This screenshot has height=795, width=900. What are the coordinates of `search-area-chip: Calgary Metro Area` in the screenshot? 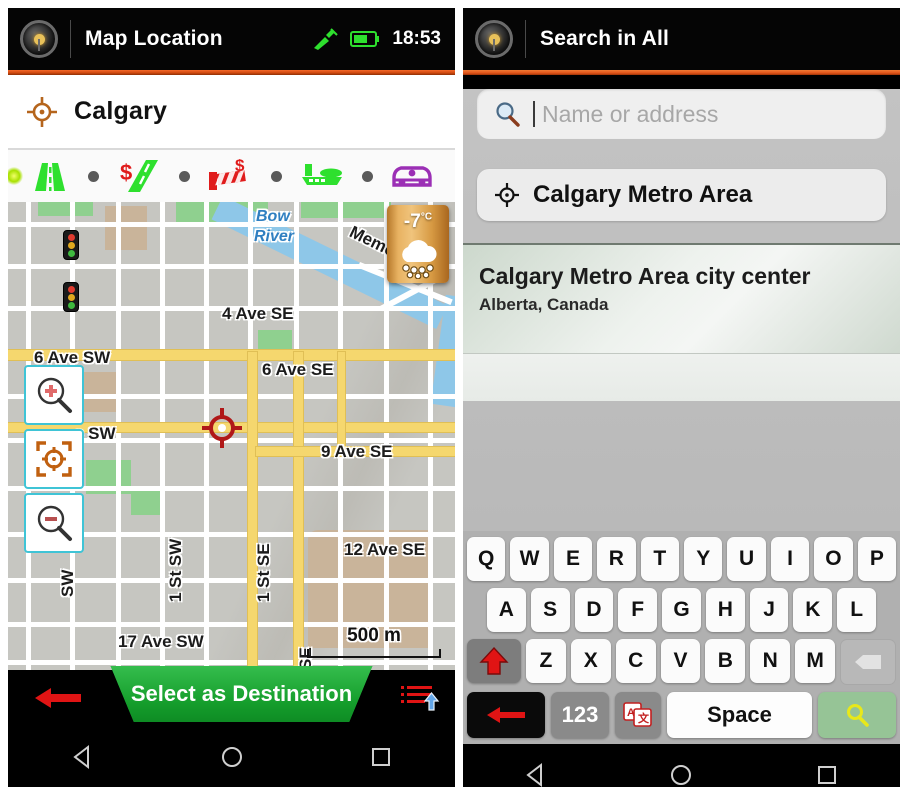 It's located at (681, 195).